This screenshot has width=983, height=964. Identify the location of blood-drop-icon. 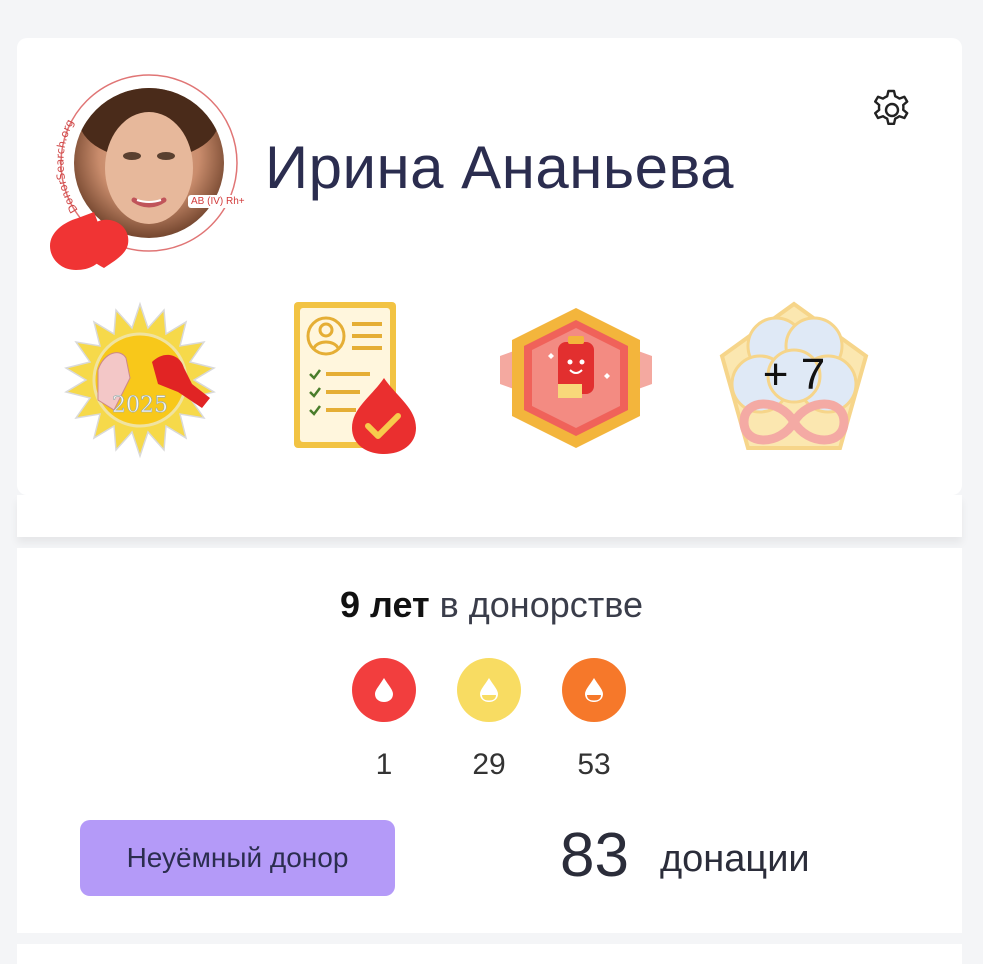
(384, 690).